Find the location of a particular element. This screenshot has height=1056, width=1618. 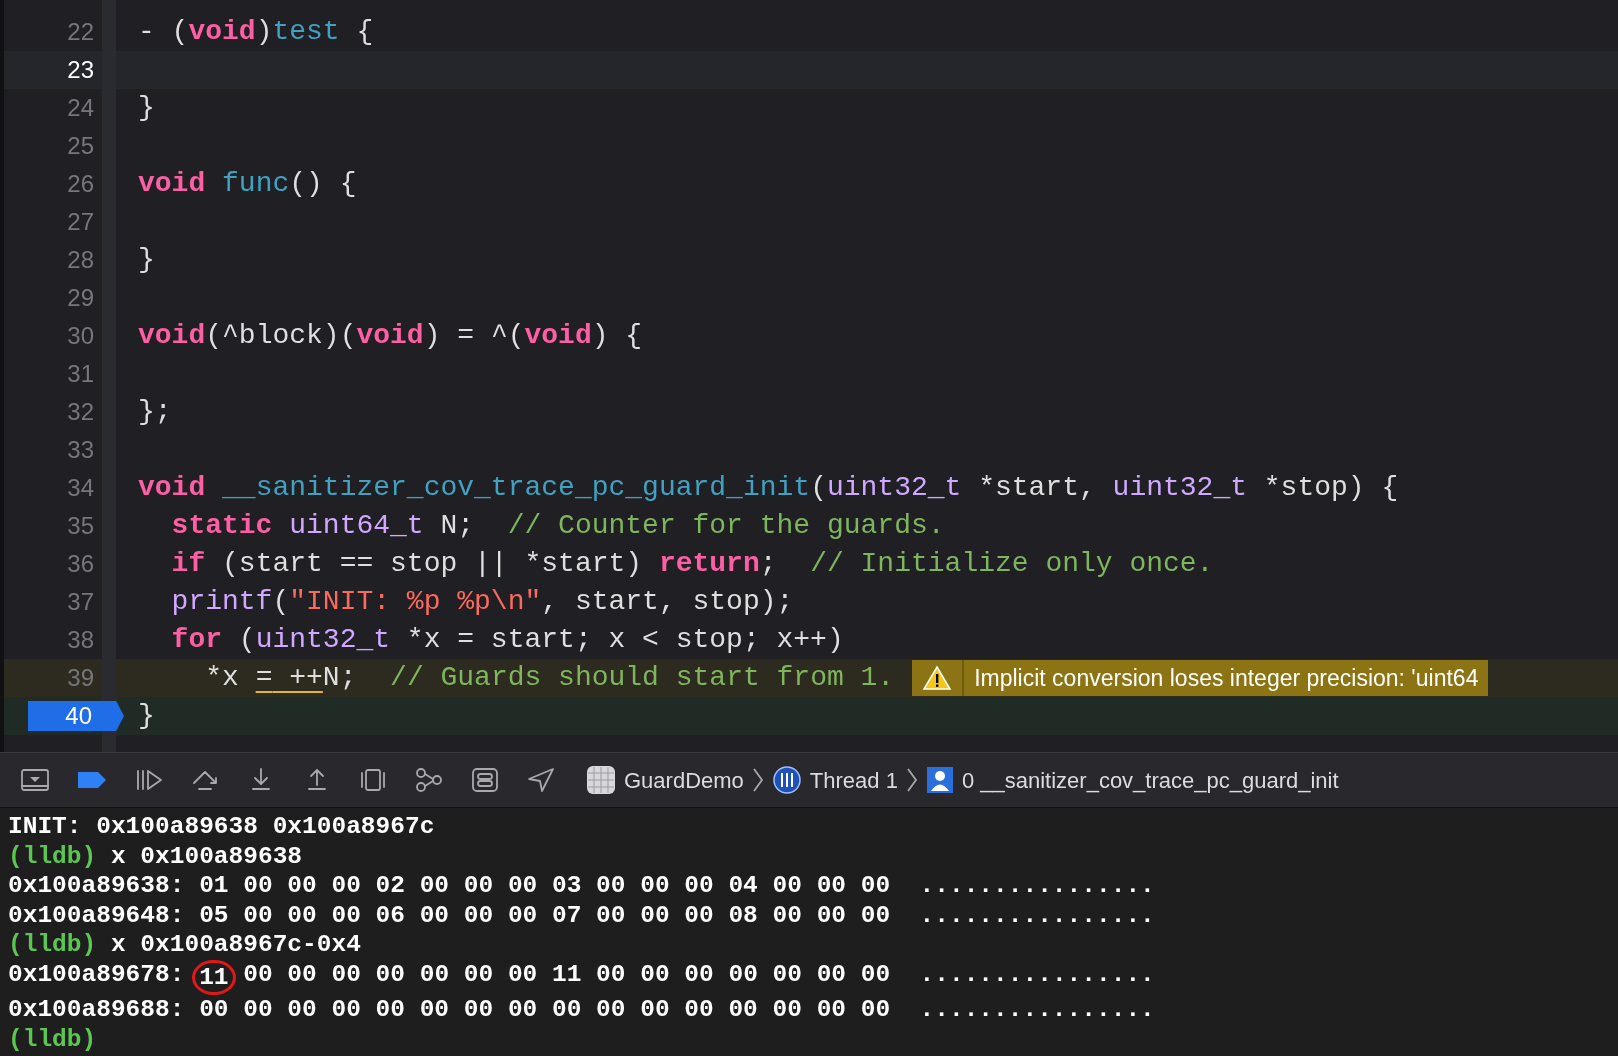

line-number: 30 is located at coordinates (81, 336).